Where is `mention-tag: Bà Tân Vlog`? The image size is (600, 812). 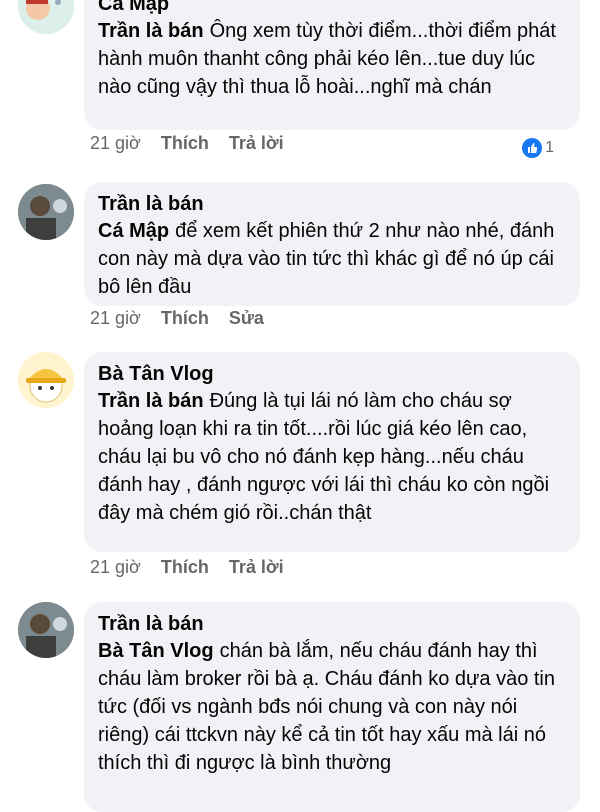 mention-tag: Bà Tân Vlog is located at coordinates (156, 651).